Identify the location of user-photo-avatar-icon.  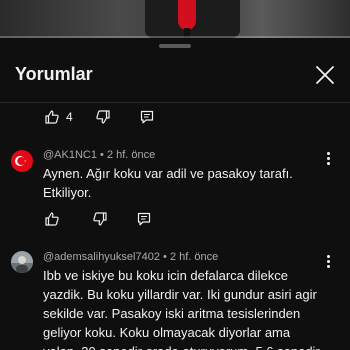
(22, 262).